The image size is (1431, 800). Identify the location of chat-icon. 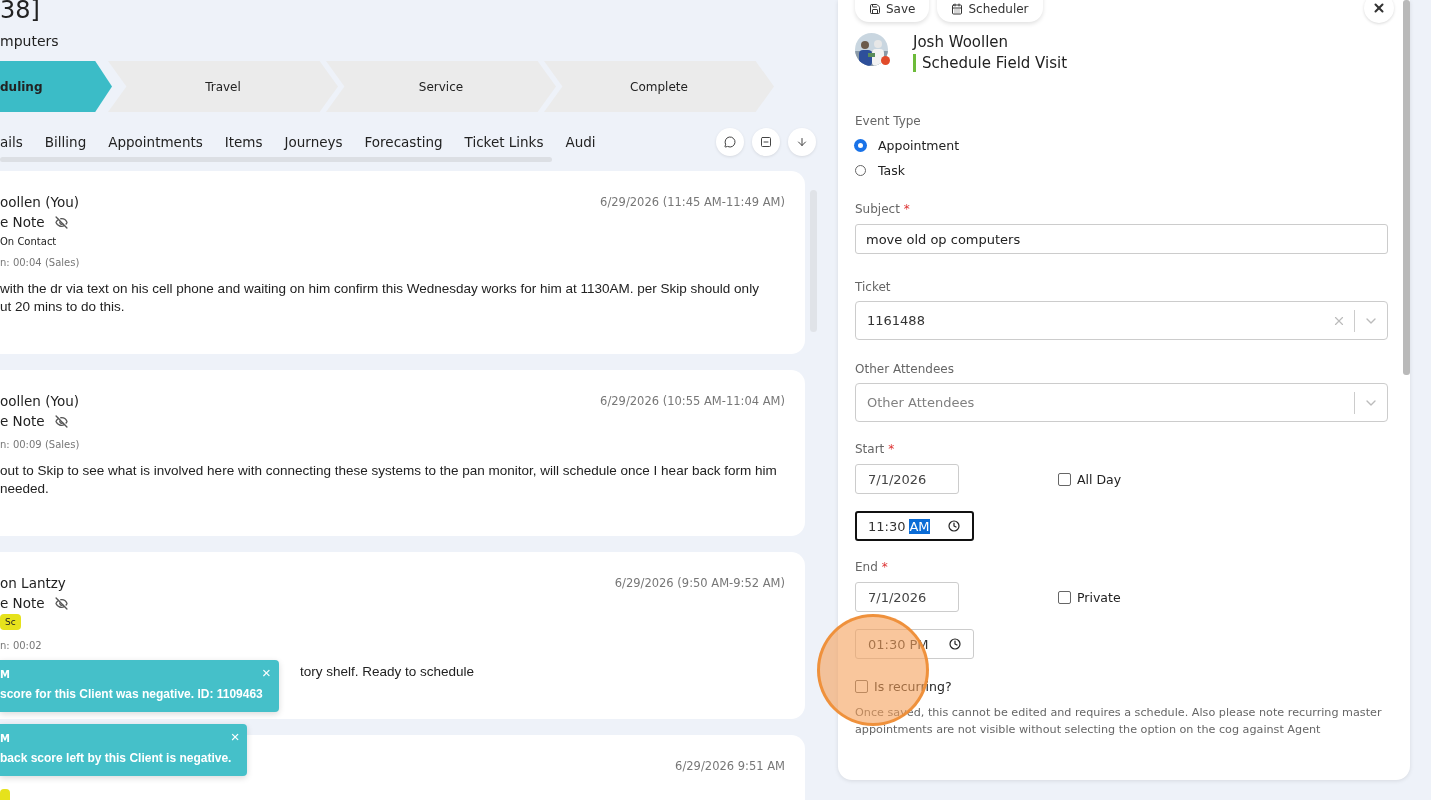
(730, 142).